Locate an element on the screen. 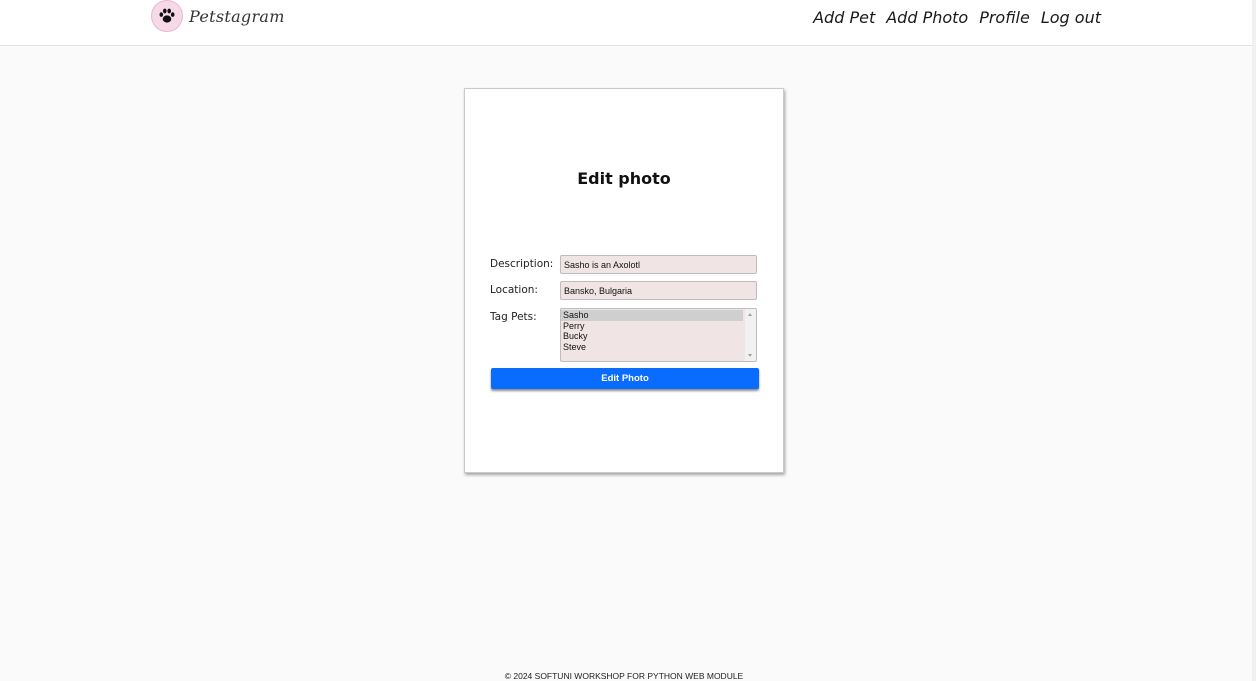 This screenshot has height=681, width=1256. nav-profile: Profile is located at coordinates (1004, 18).